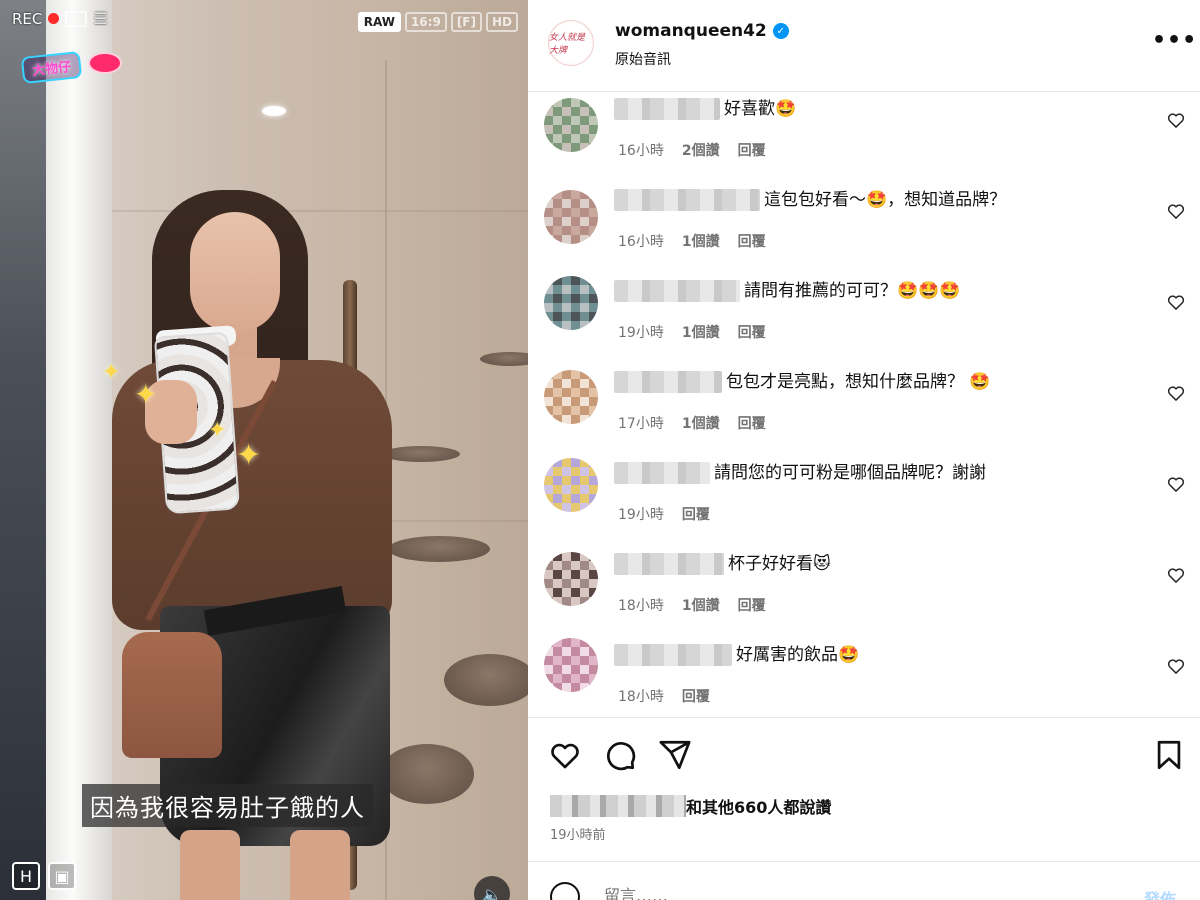 Image resolution: width=1200 pixels, height=900 pixels. Describe the element at coordinates (643, 59) in the screenshot. I see `original-audio-link: 原始音訊` at that location.